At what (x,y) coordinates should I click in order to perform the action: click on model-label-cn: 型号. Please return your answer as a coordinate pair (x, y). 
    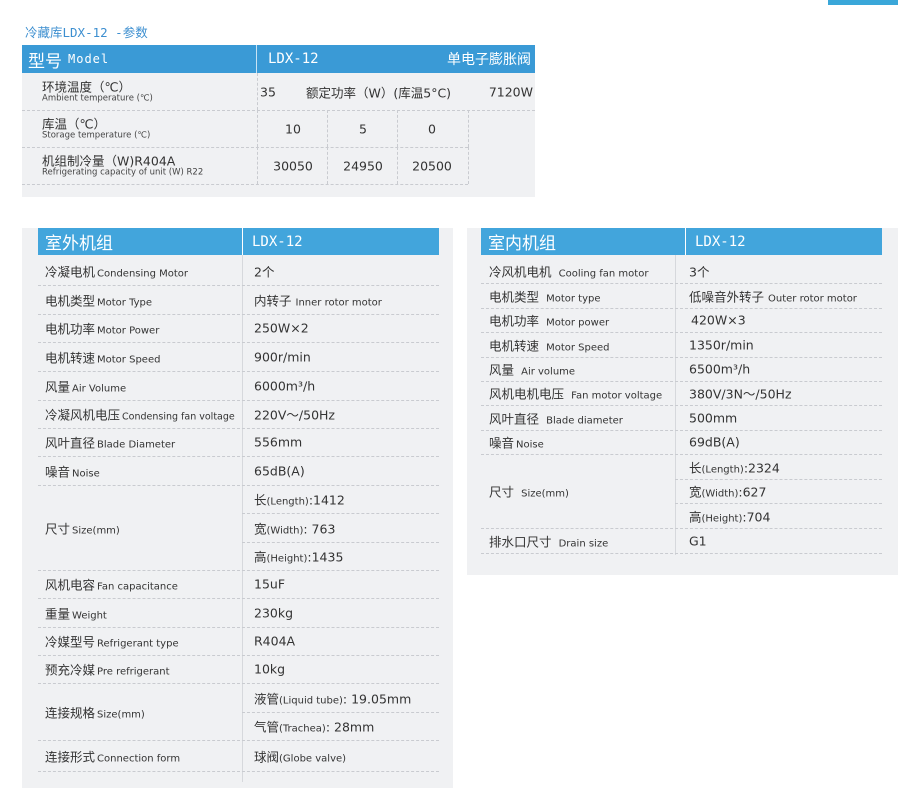
    Looking at the image, I should click on (45, 61).